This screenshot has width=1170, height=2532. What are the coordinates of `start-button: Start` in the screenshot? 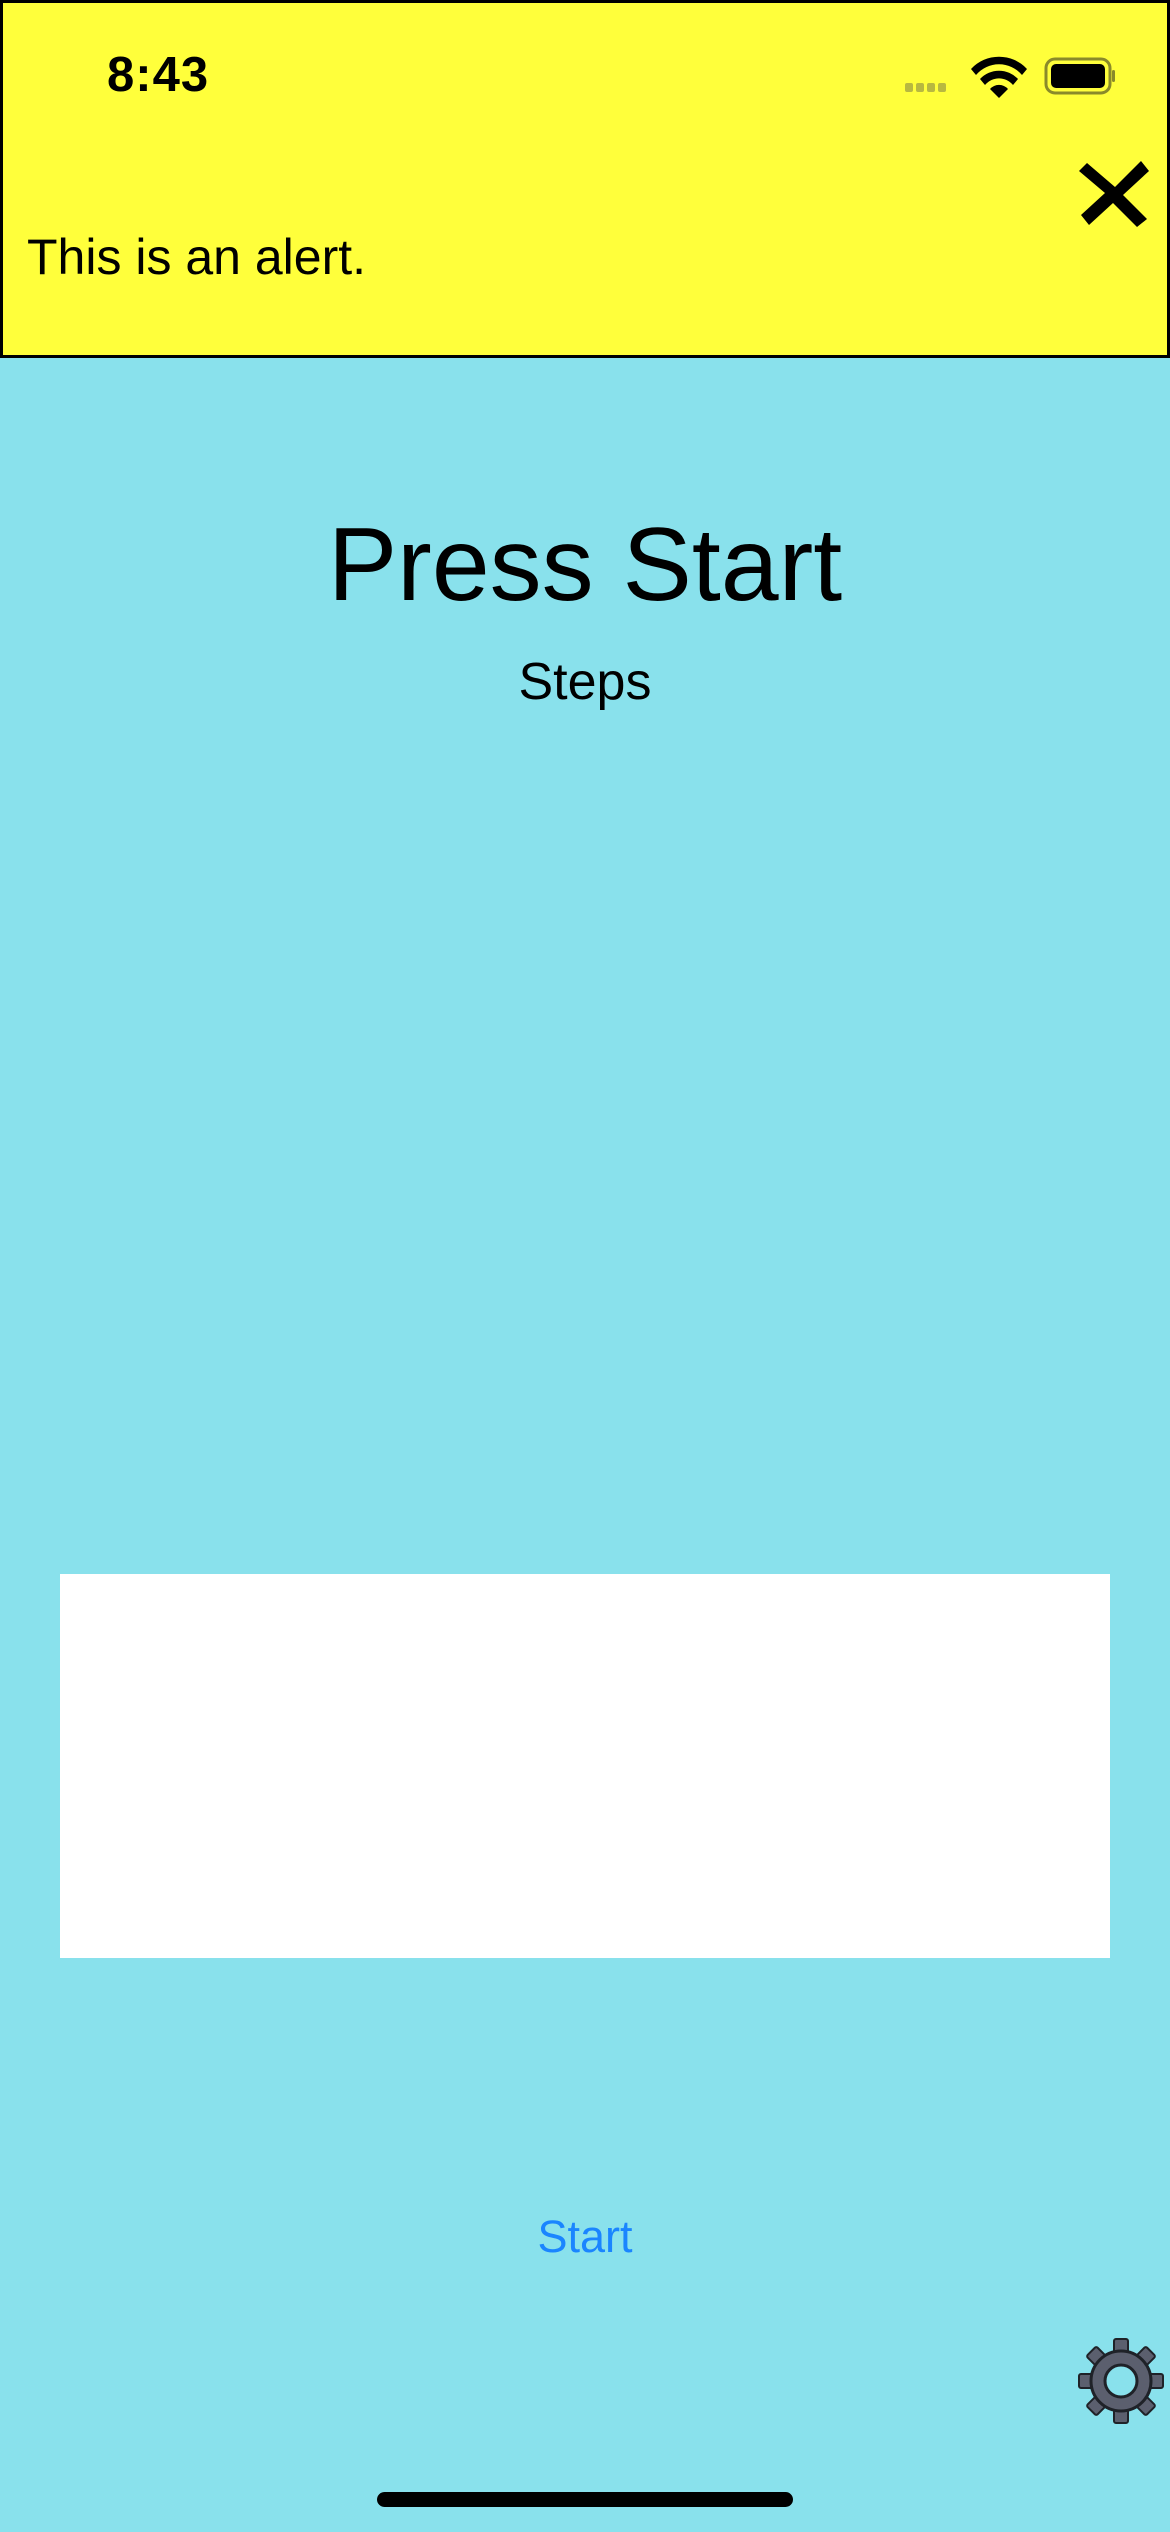 It's located at (585, 2237).